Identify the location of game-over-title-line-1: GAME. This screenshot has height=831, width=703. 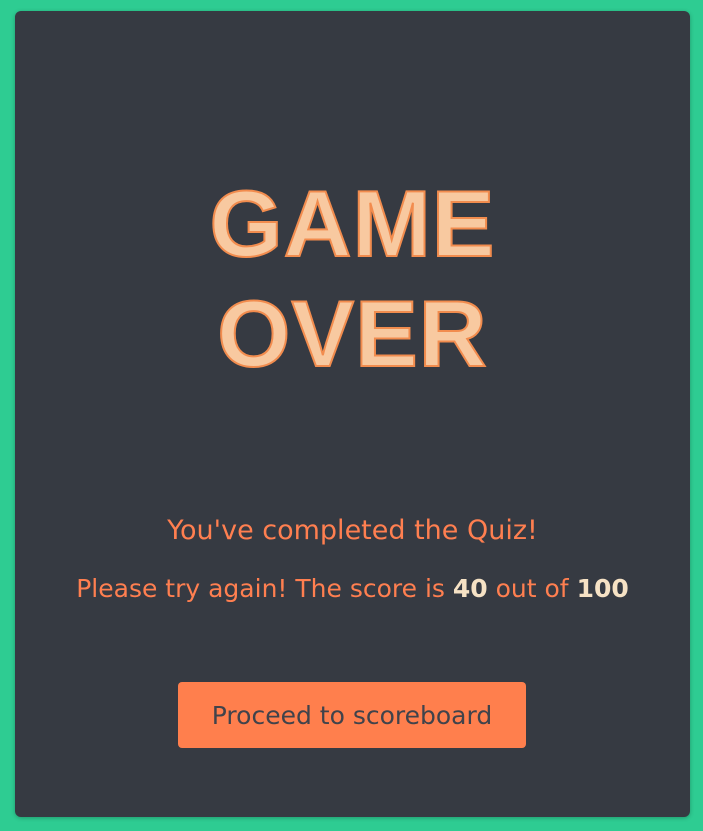
(352, 223).